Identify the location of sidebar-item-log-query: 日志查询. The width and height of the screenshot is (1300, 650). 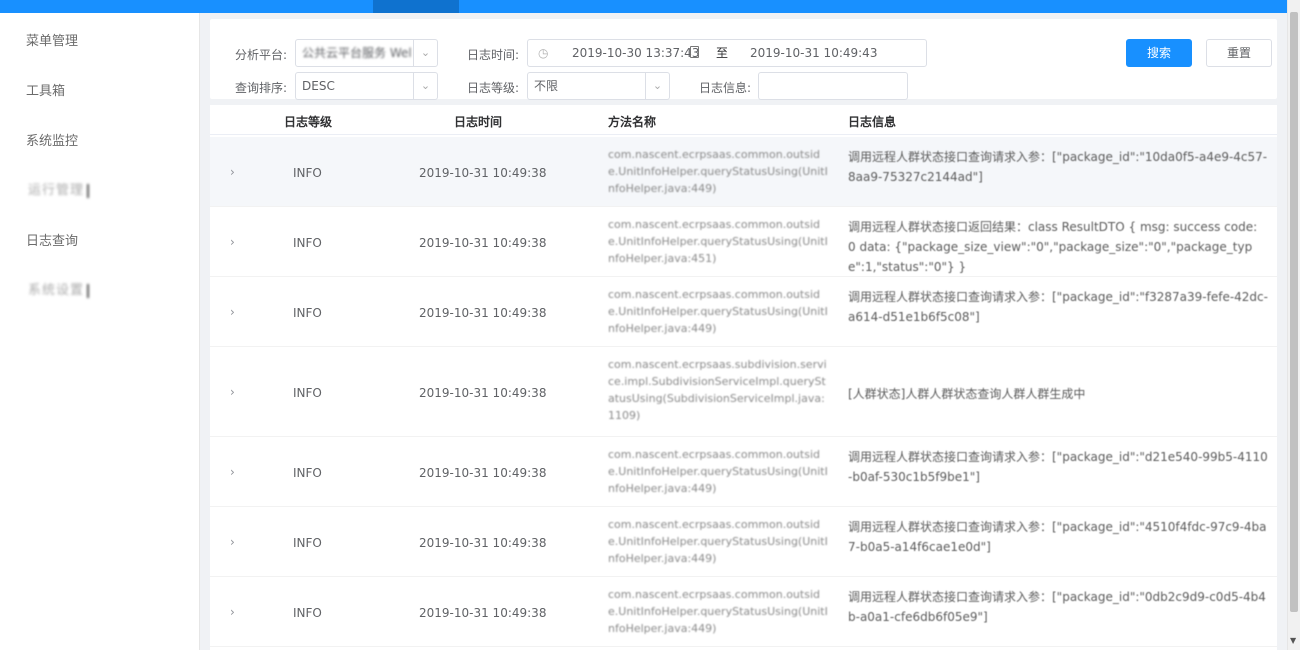
(52, 239).